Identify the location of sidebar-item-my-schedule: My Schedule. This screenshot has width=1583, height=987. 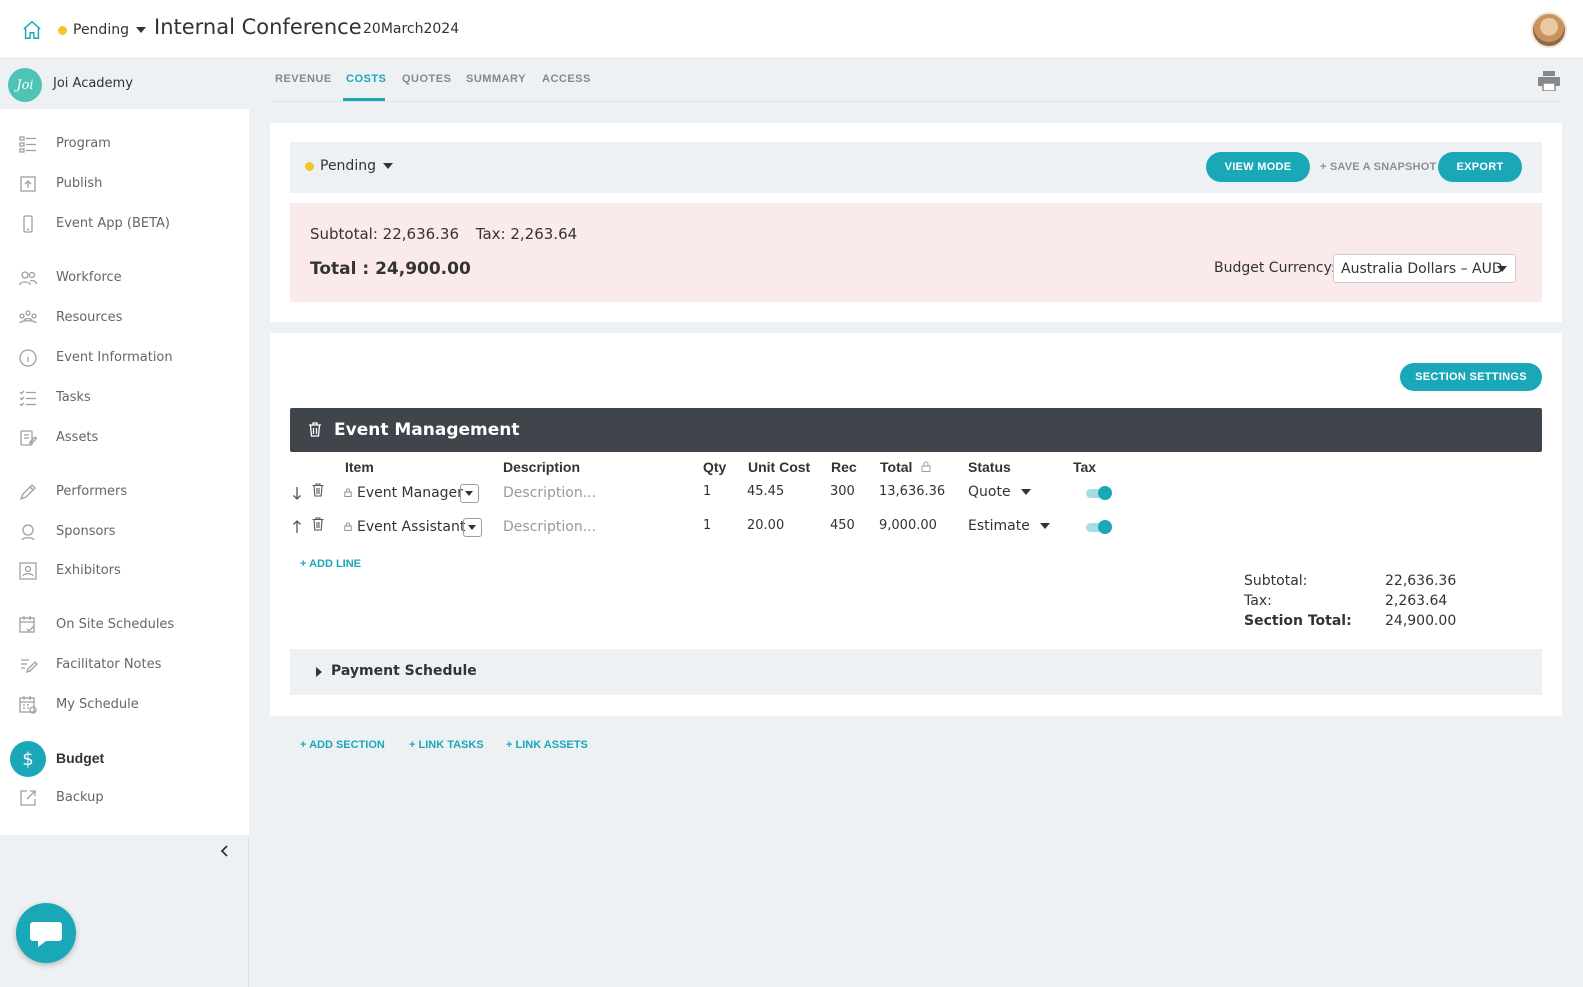
(124, 705).